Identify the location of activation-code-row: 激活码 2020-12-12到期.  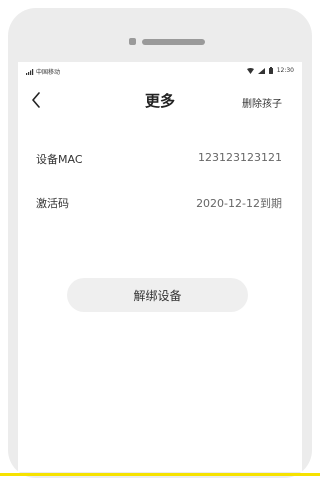
(160, 202).